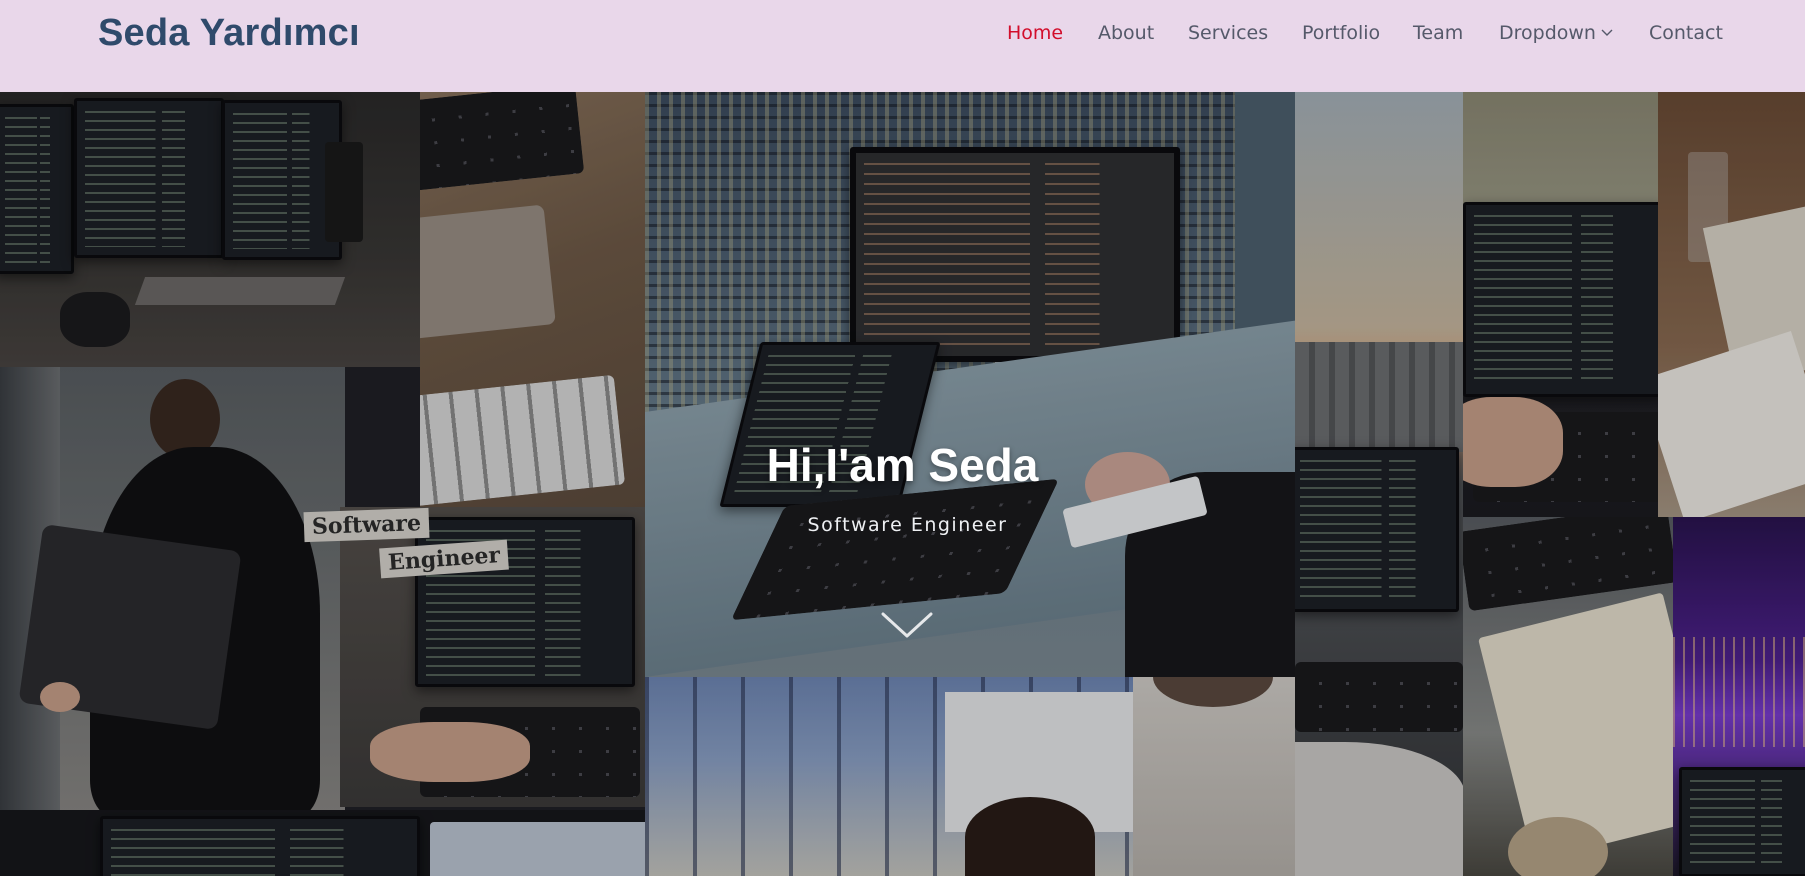 The image size is (1805, 876). Describe the element at coordinates (1686, 33) in the screenshot. I see `nav-contact: Contact` at that location.